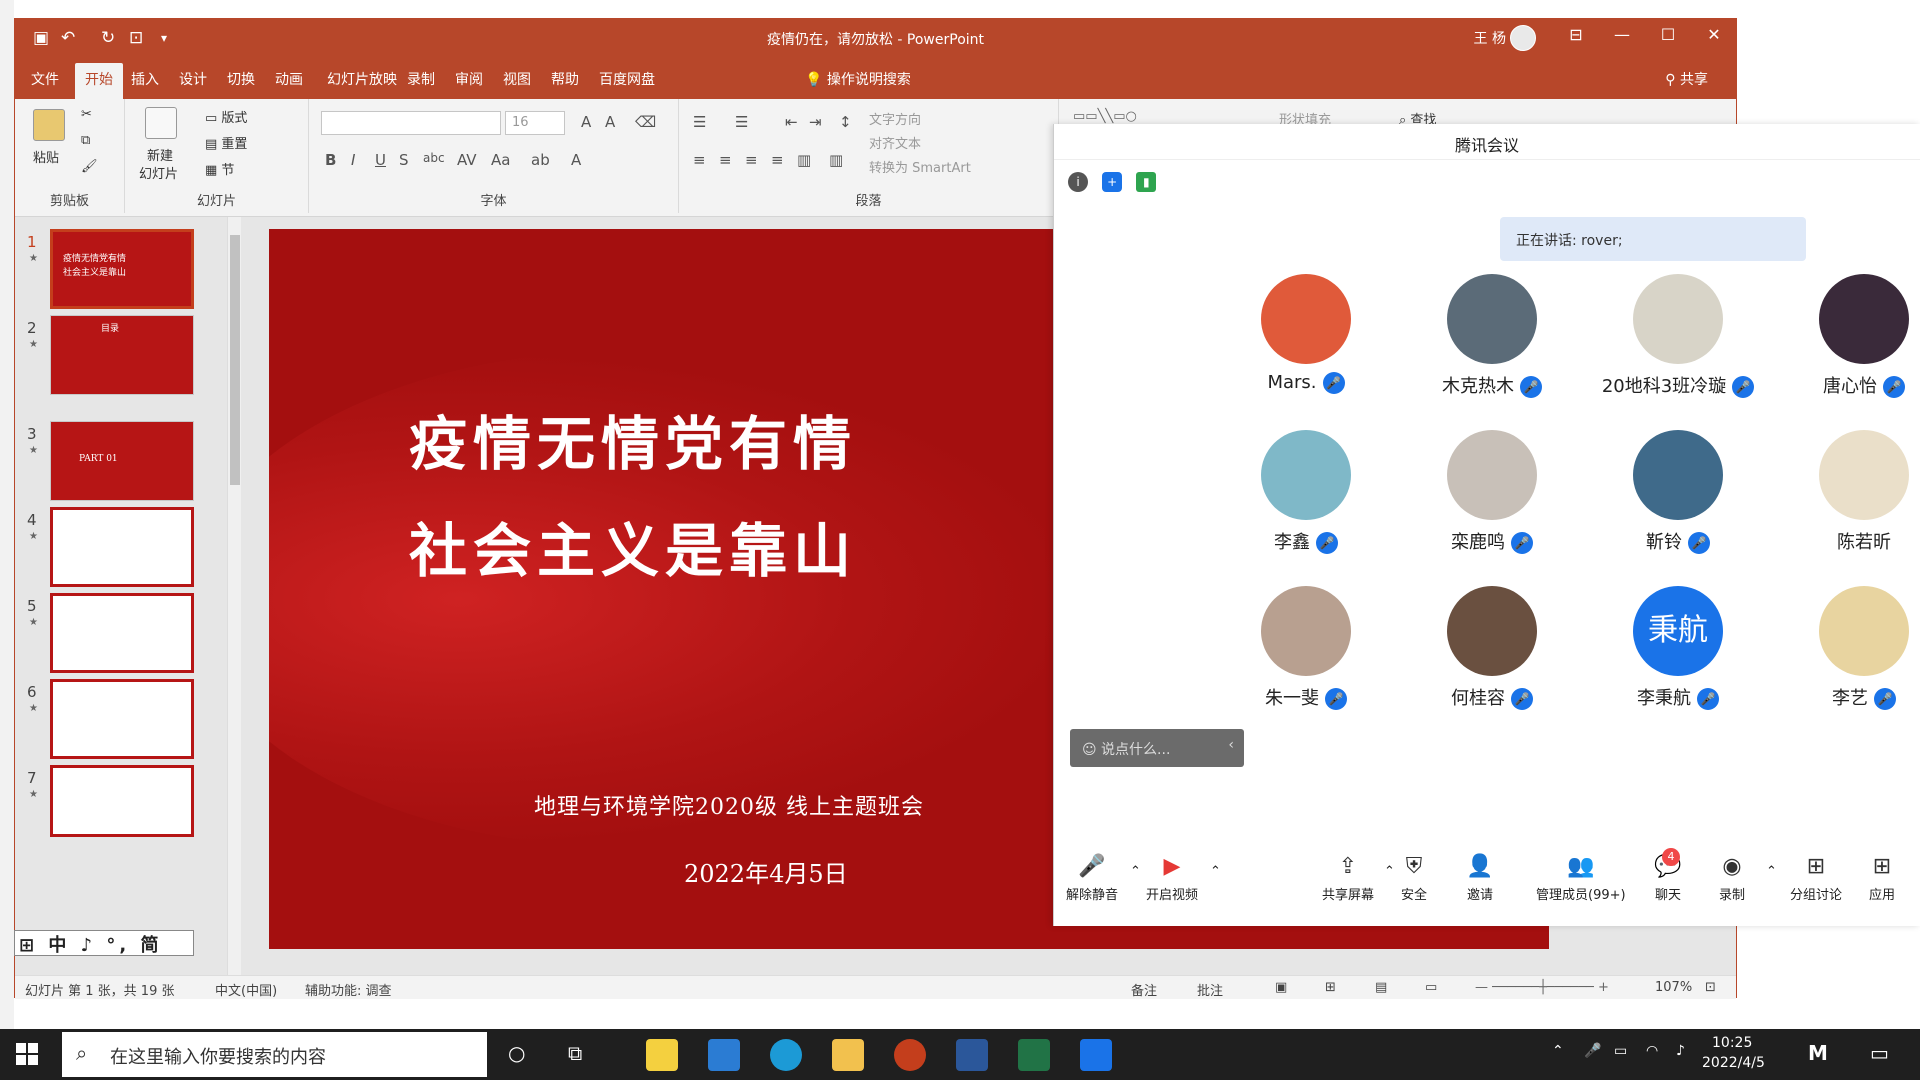 The image size is (1920, 1080). I want to click on thumbnail-2: 目录, so click(122, 355).